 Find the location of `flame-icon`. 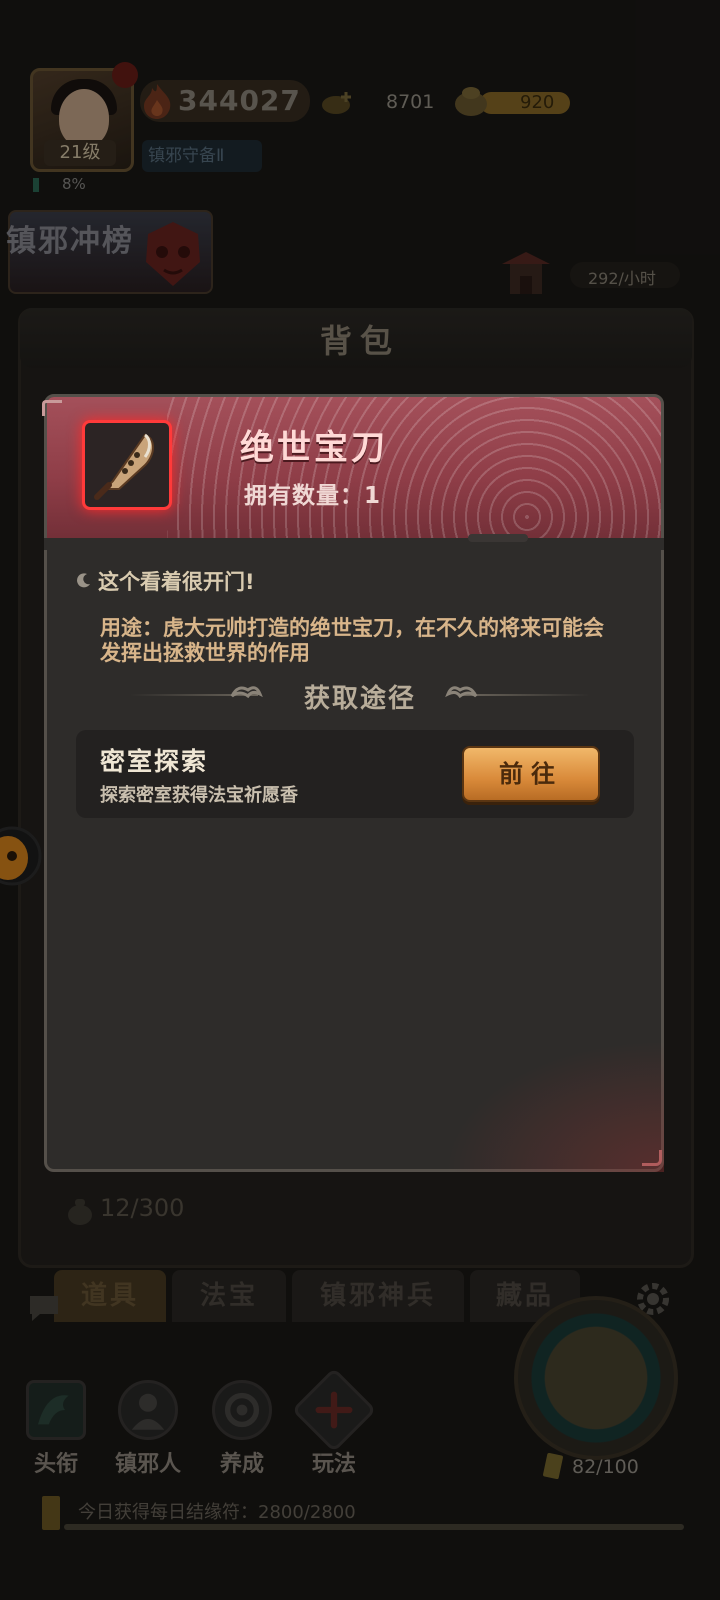

flame-icon is located at coordinates (157, 101).